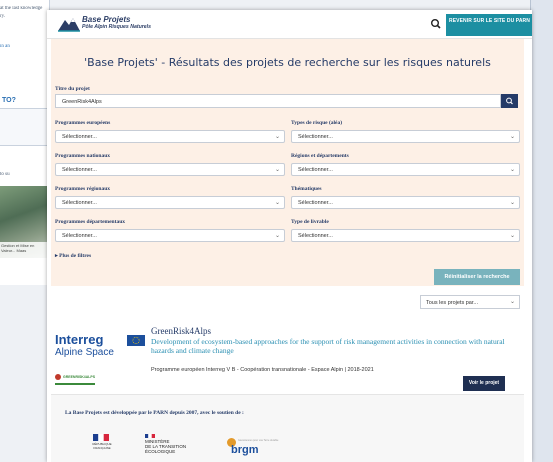 The width and height of the screenshot is (553, 462). I want to click on mountain-logo-icon, so click(69, 25).